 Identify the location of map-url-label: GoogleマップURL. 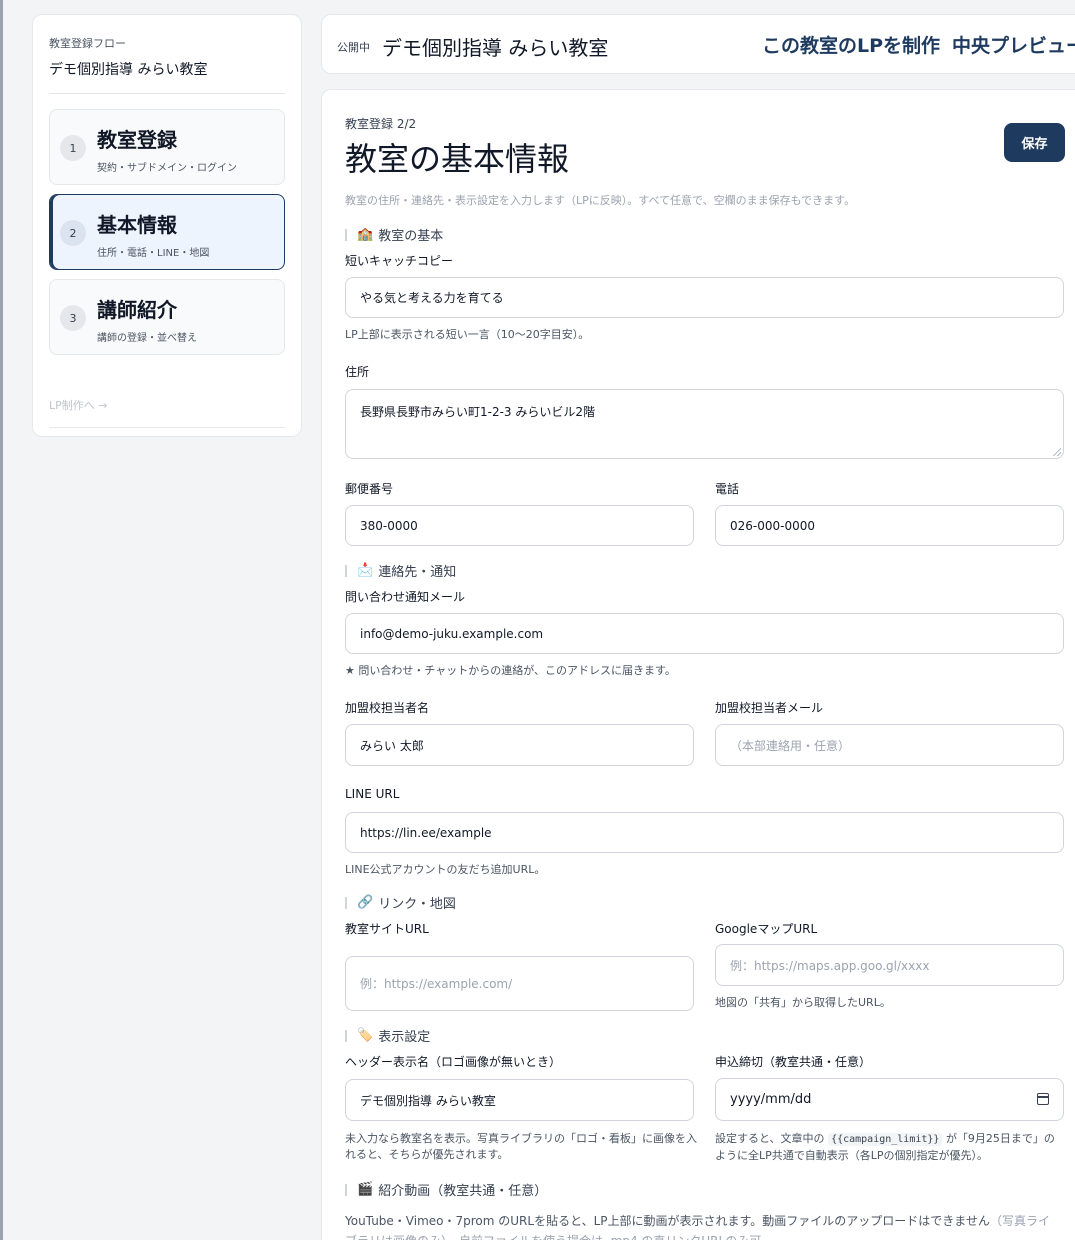
(766, 929).